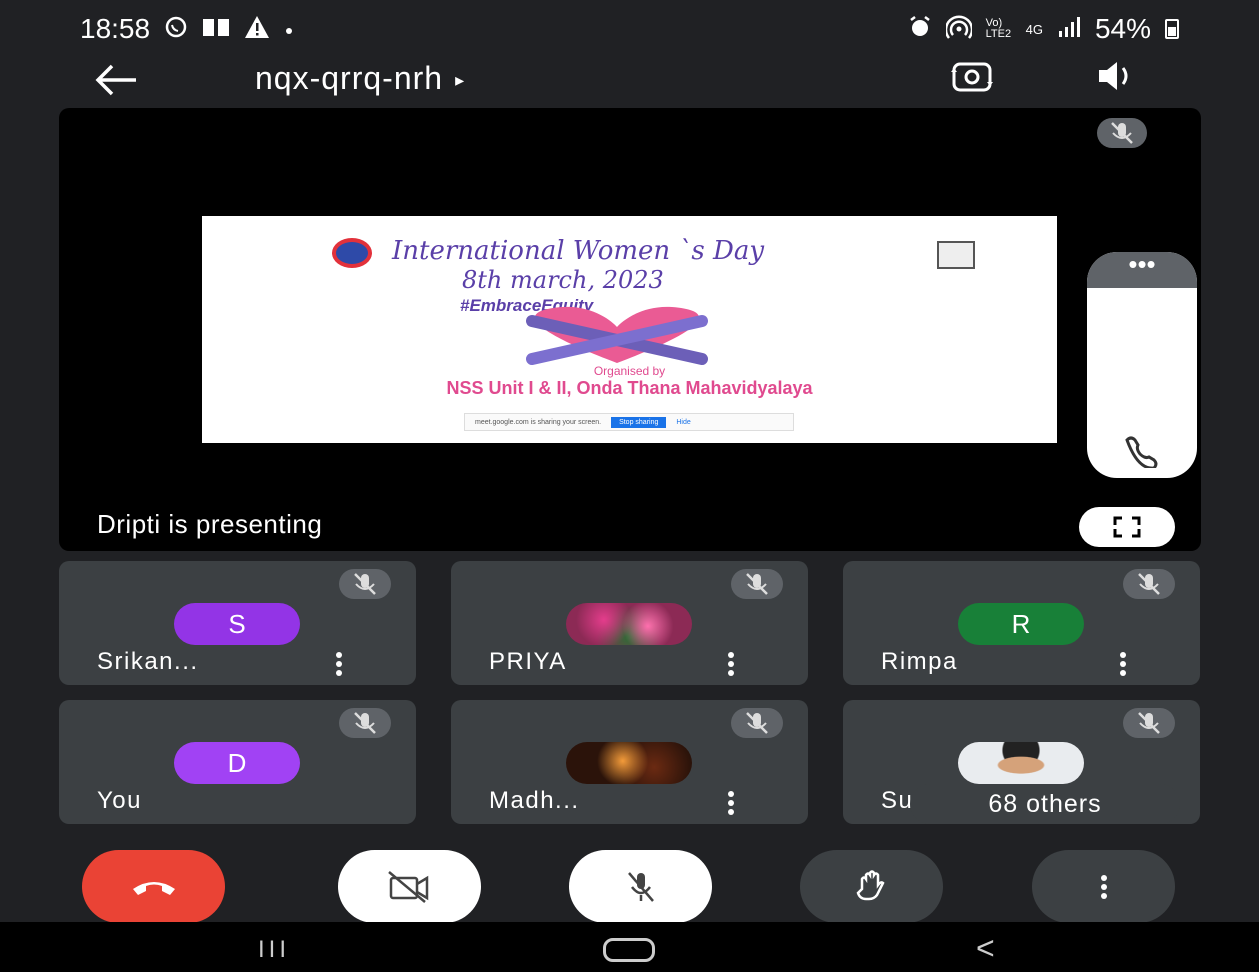  Describe the element at coordinates (629, 371) in the screenshot. I see `slide-organised-label: Organised by` at that location.